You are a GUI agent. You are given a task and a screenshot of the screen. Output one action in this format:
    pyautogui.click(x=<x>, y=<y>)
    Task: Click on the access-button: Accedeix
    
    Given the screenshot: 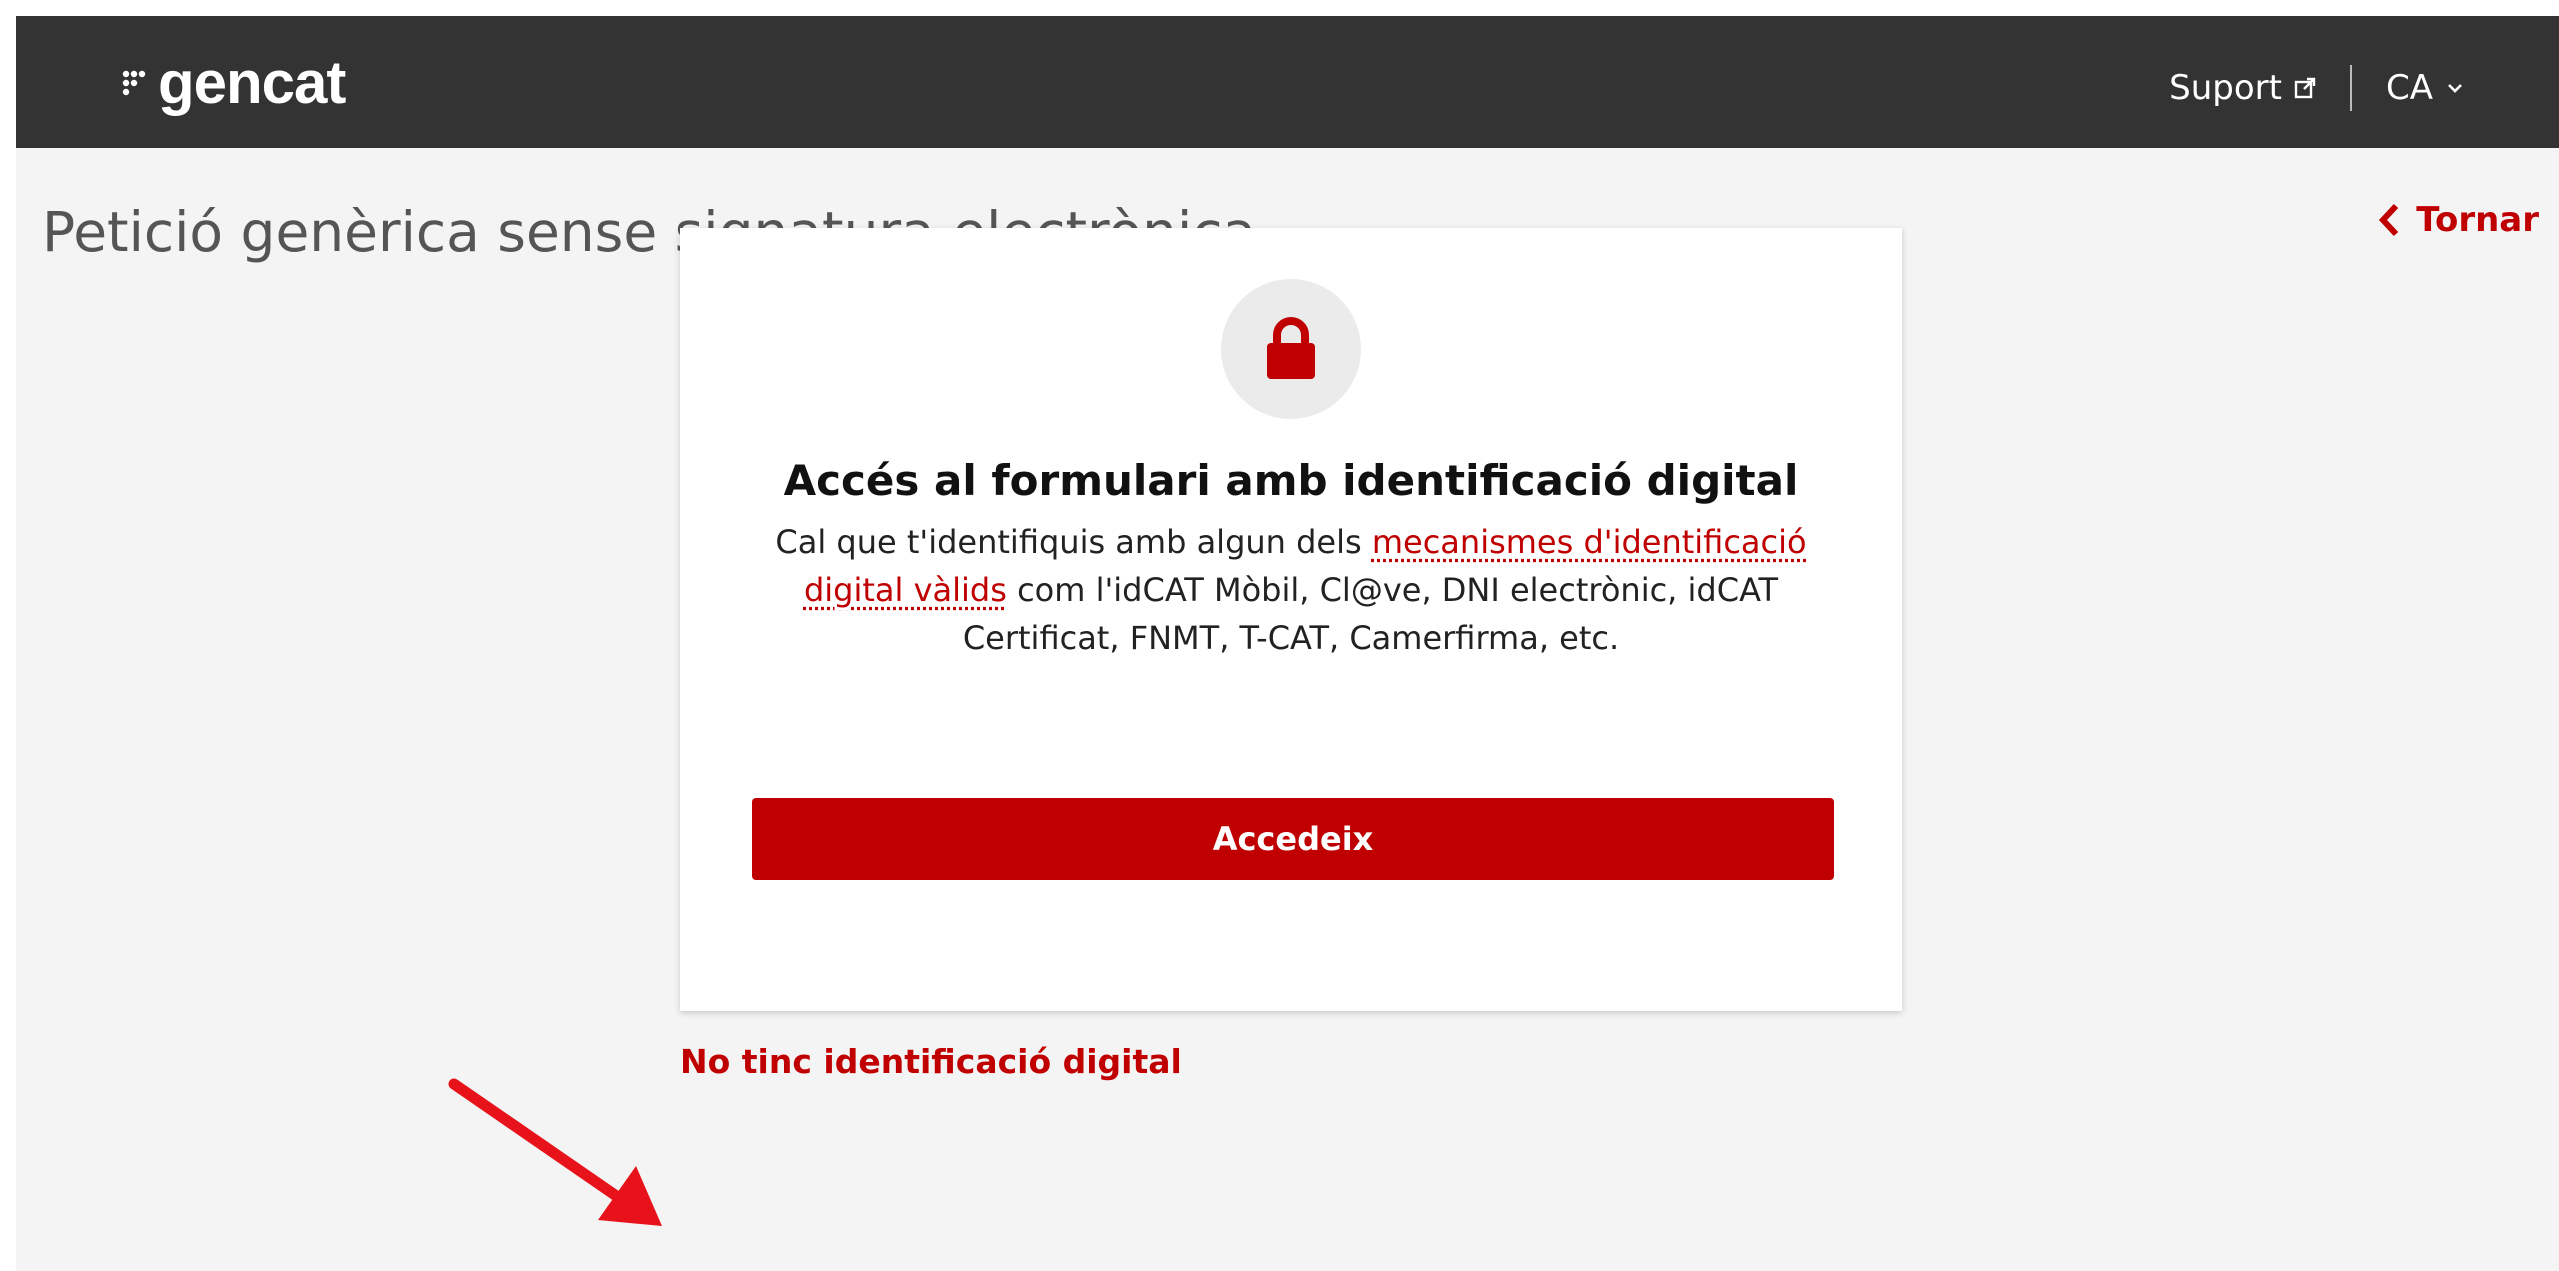 What is the action you would take?
    pyautogui.click(x=1293, y=839)
    